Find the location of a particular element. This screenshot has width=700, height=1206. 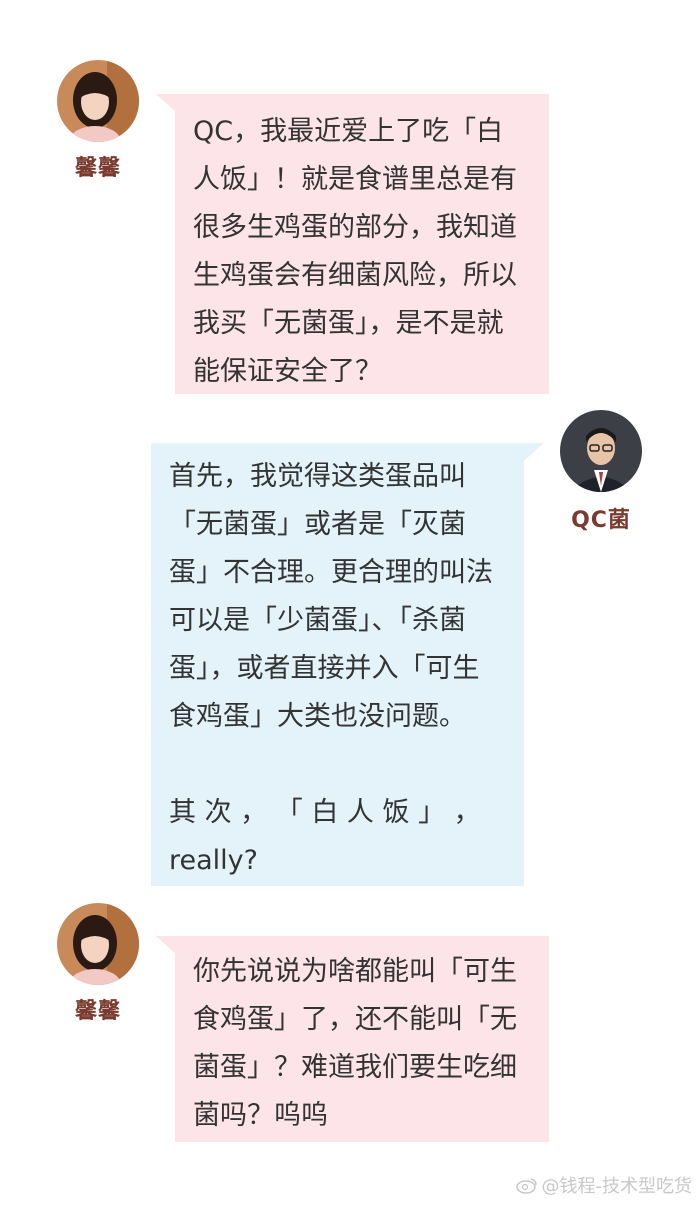

message-line: 食鸡蛋」了，还不能叫「无 is located at coordinates (355, 1019).